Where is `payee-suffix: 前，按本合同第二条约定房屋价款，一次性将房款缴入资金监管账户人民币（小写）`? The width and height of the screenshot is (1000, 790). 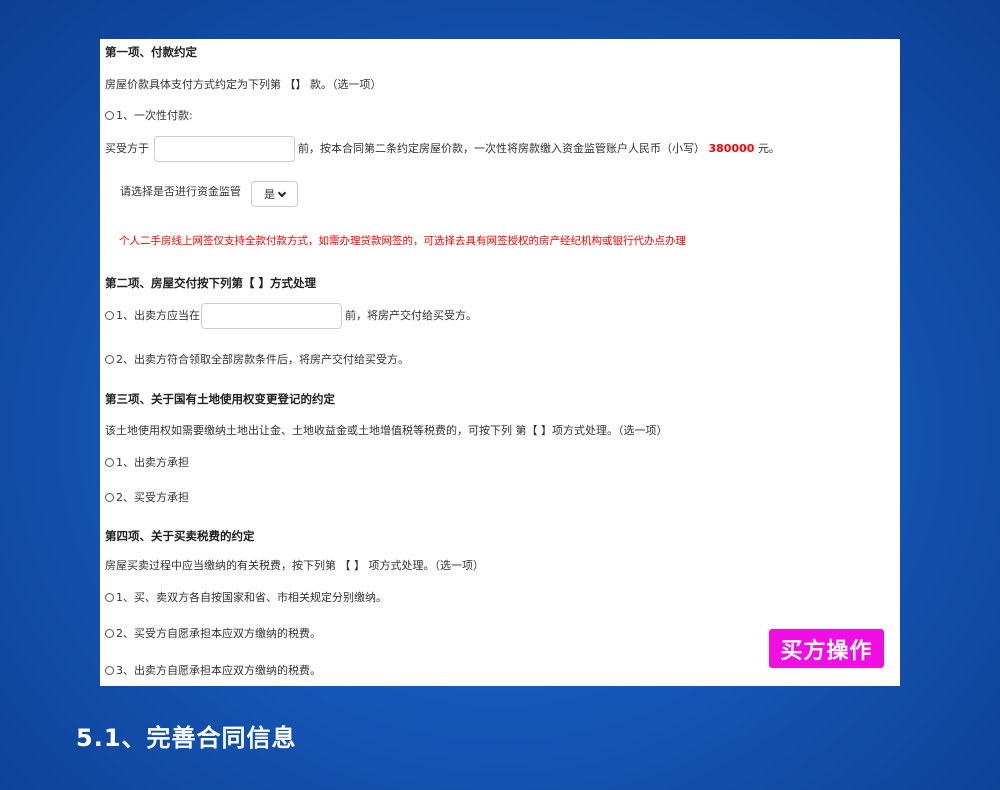 payee-suffix: 前，按本合同第二条约定房屋价款，一次性将房款缴入资金监管账户人民币（小写） is located at coordinates (501, 148).